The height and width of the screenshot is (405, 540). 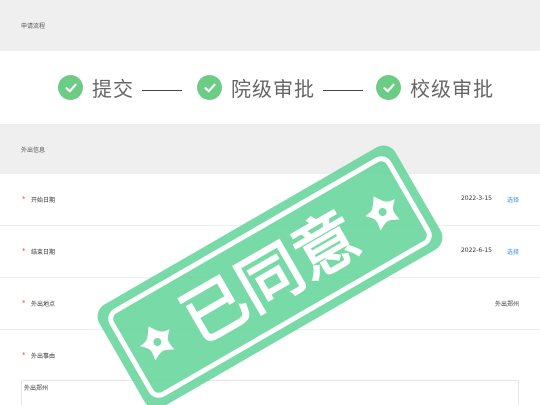 What do you see at coordinates (43, 304) in the screenshot?
I see `location-label: 外出地点` at bounding box center [43, 304].